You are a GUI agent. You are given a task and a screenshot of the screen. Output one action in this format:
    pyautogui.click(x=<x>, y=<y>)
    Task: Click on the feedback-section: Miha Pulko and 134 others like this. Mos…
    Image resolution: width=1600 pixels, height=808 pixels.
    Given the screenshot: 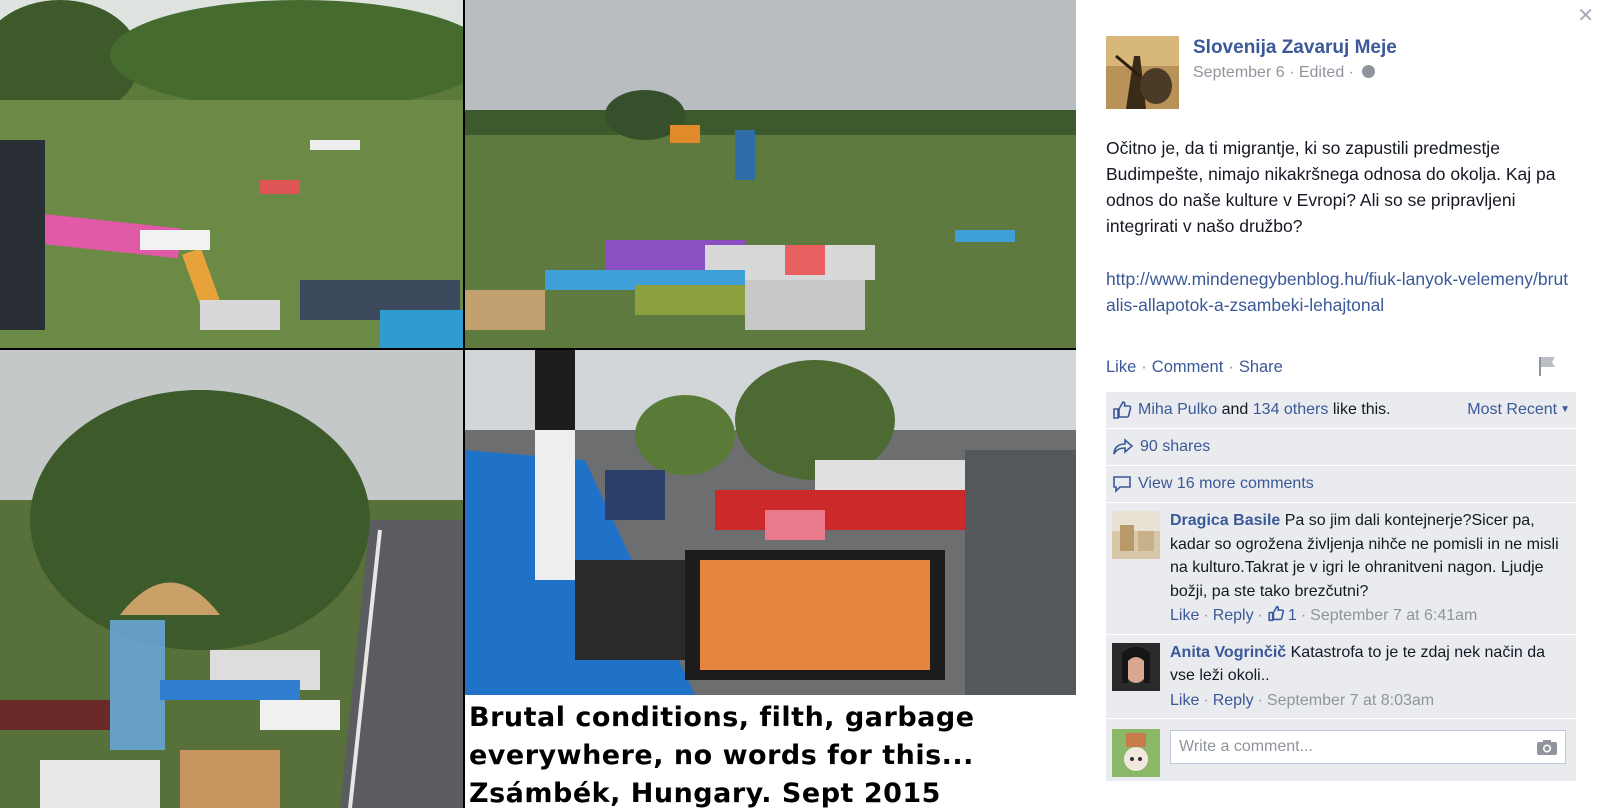 What is the action you would take?
    pyautogui.click(x=1341, y=586)
    